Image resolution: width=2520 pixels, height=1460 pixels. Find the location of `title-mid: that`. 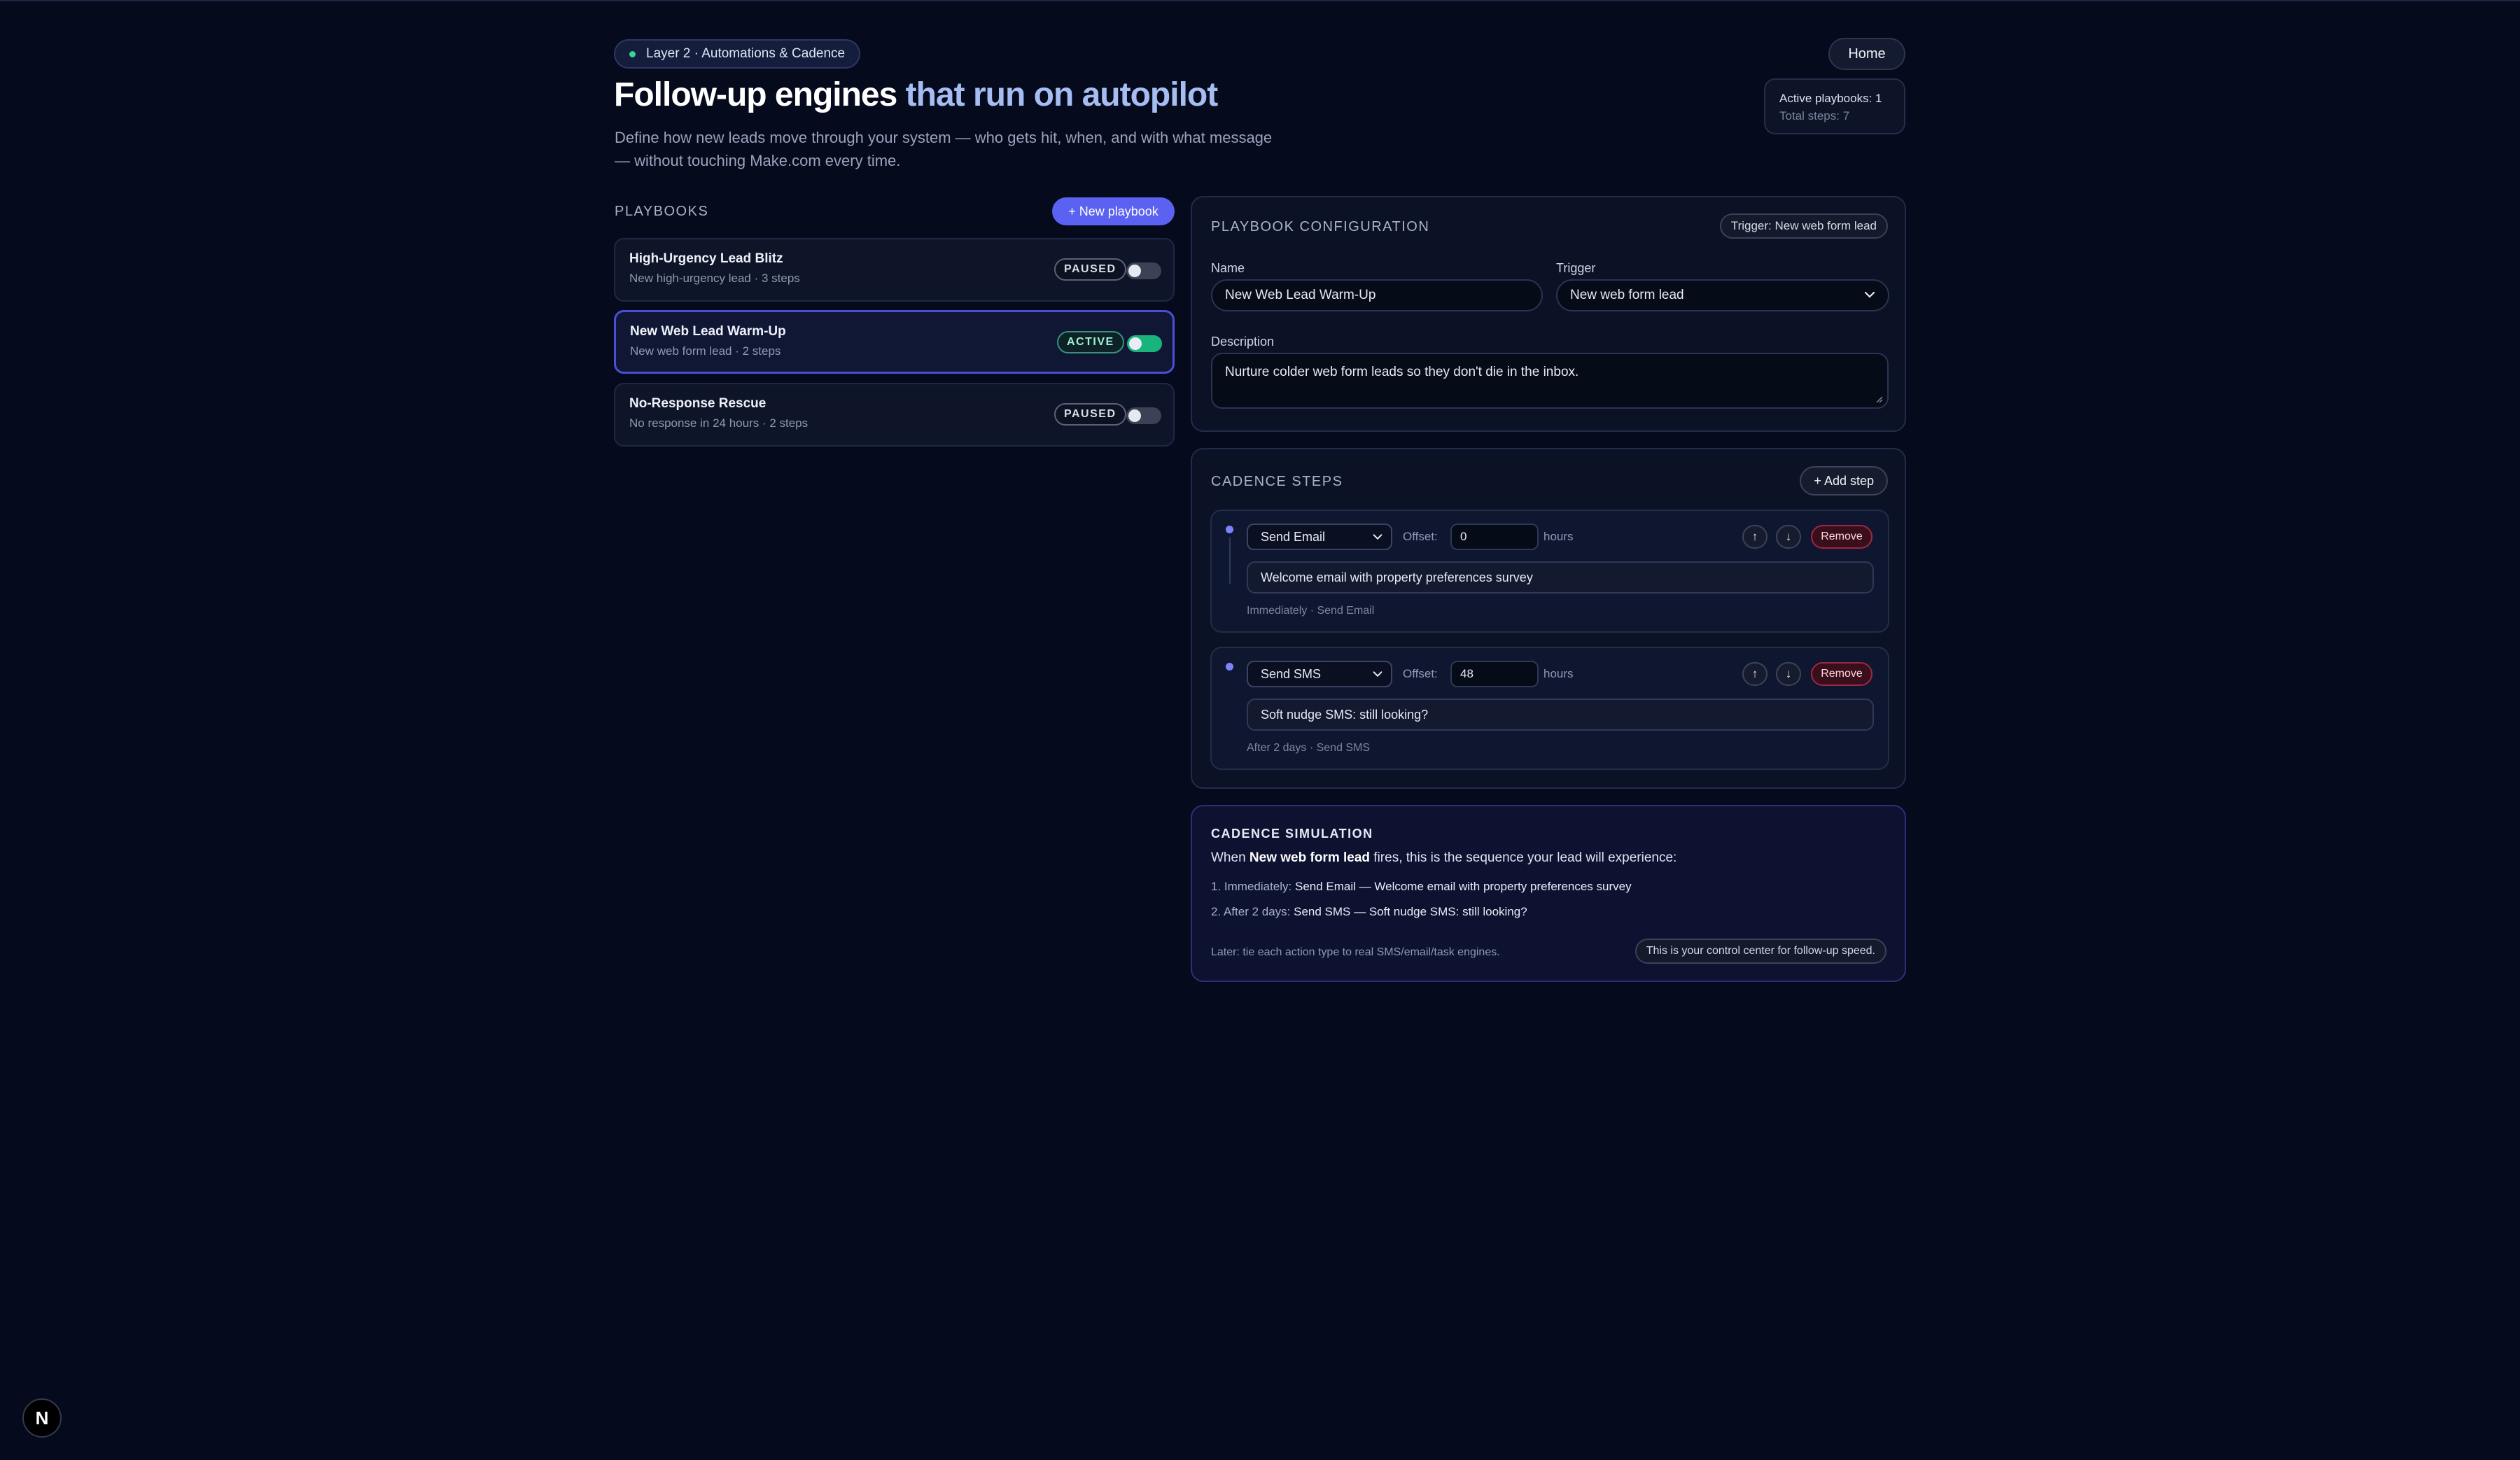

title-mid: that is located at coordinates (935, 95).